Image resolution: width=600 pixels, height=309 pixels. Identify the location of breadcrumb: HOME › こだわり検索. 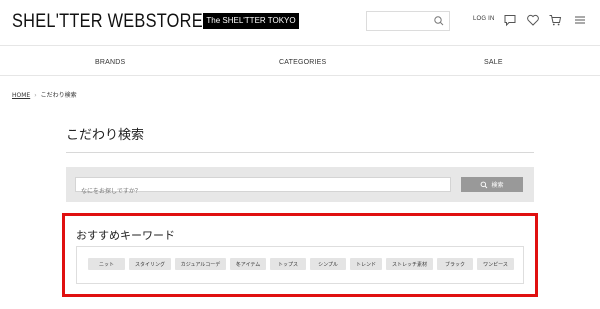
(44, 94).